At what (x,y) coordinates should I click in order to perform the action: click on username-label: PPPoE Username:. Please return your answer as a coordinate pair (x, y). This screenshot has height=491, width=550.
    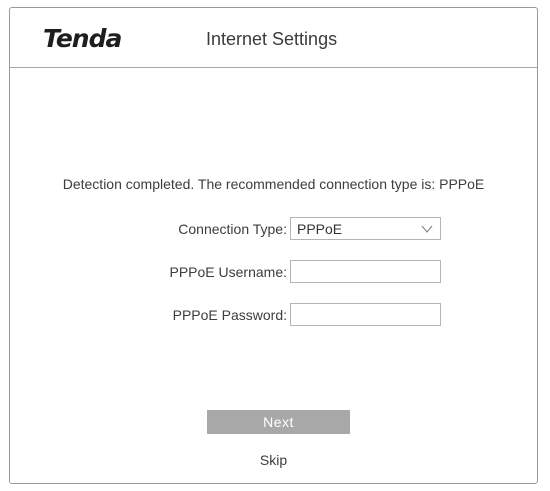
    Looking at the image, I should click on (228, 272).